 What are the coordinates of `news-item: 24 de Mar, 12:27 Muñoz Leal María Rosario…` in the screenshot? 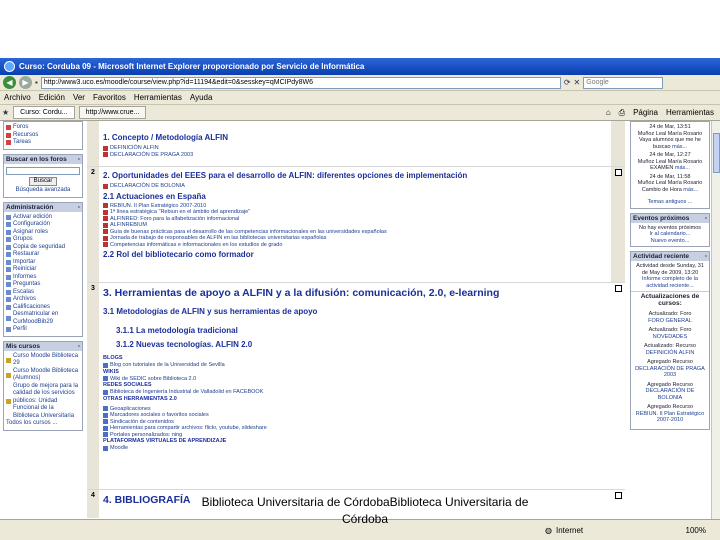 It's located at (670, 162).